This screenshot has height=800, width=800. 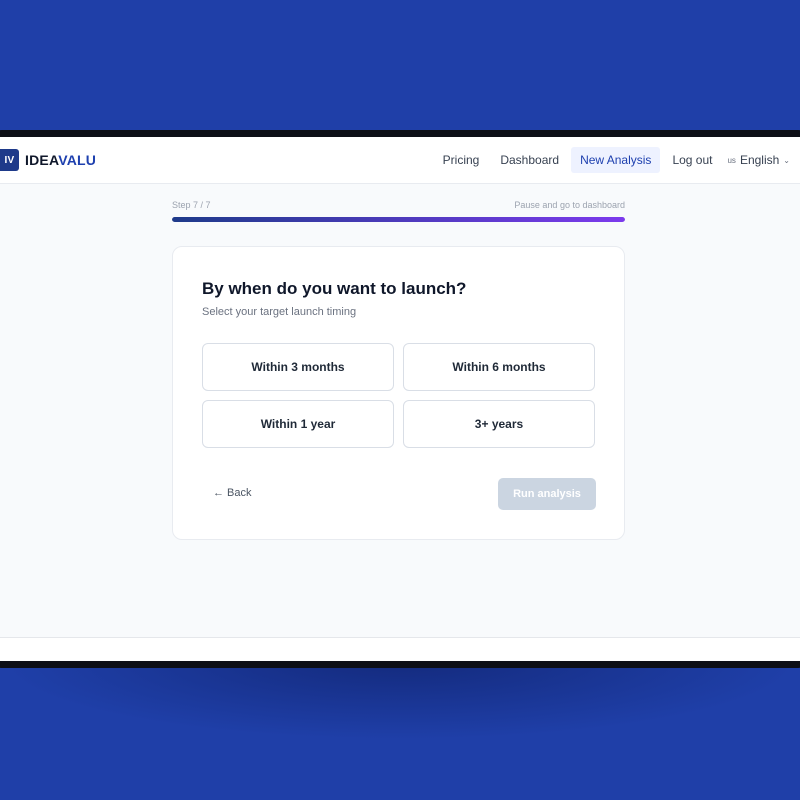 What do you see at coordinates (279, 312) in the screenshot?
I see `question-subtitle: Select your target launch timing` at bounding box center [279, 312].